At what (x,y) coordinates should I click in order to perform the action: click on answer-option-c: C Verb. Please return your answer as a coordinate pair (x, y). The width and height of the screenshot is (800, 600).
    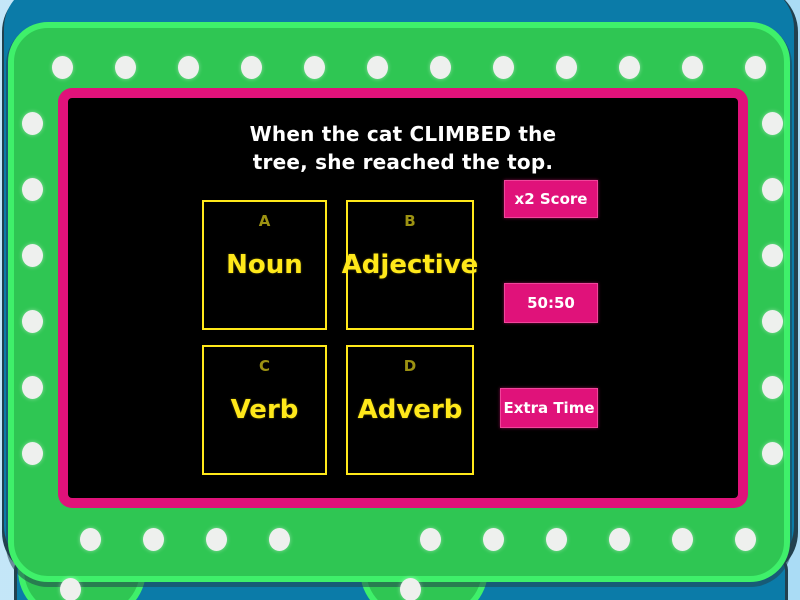
    Looking at the image, I should click on (264, 410).